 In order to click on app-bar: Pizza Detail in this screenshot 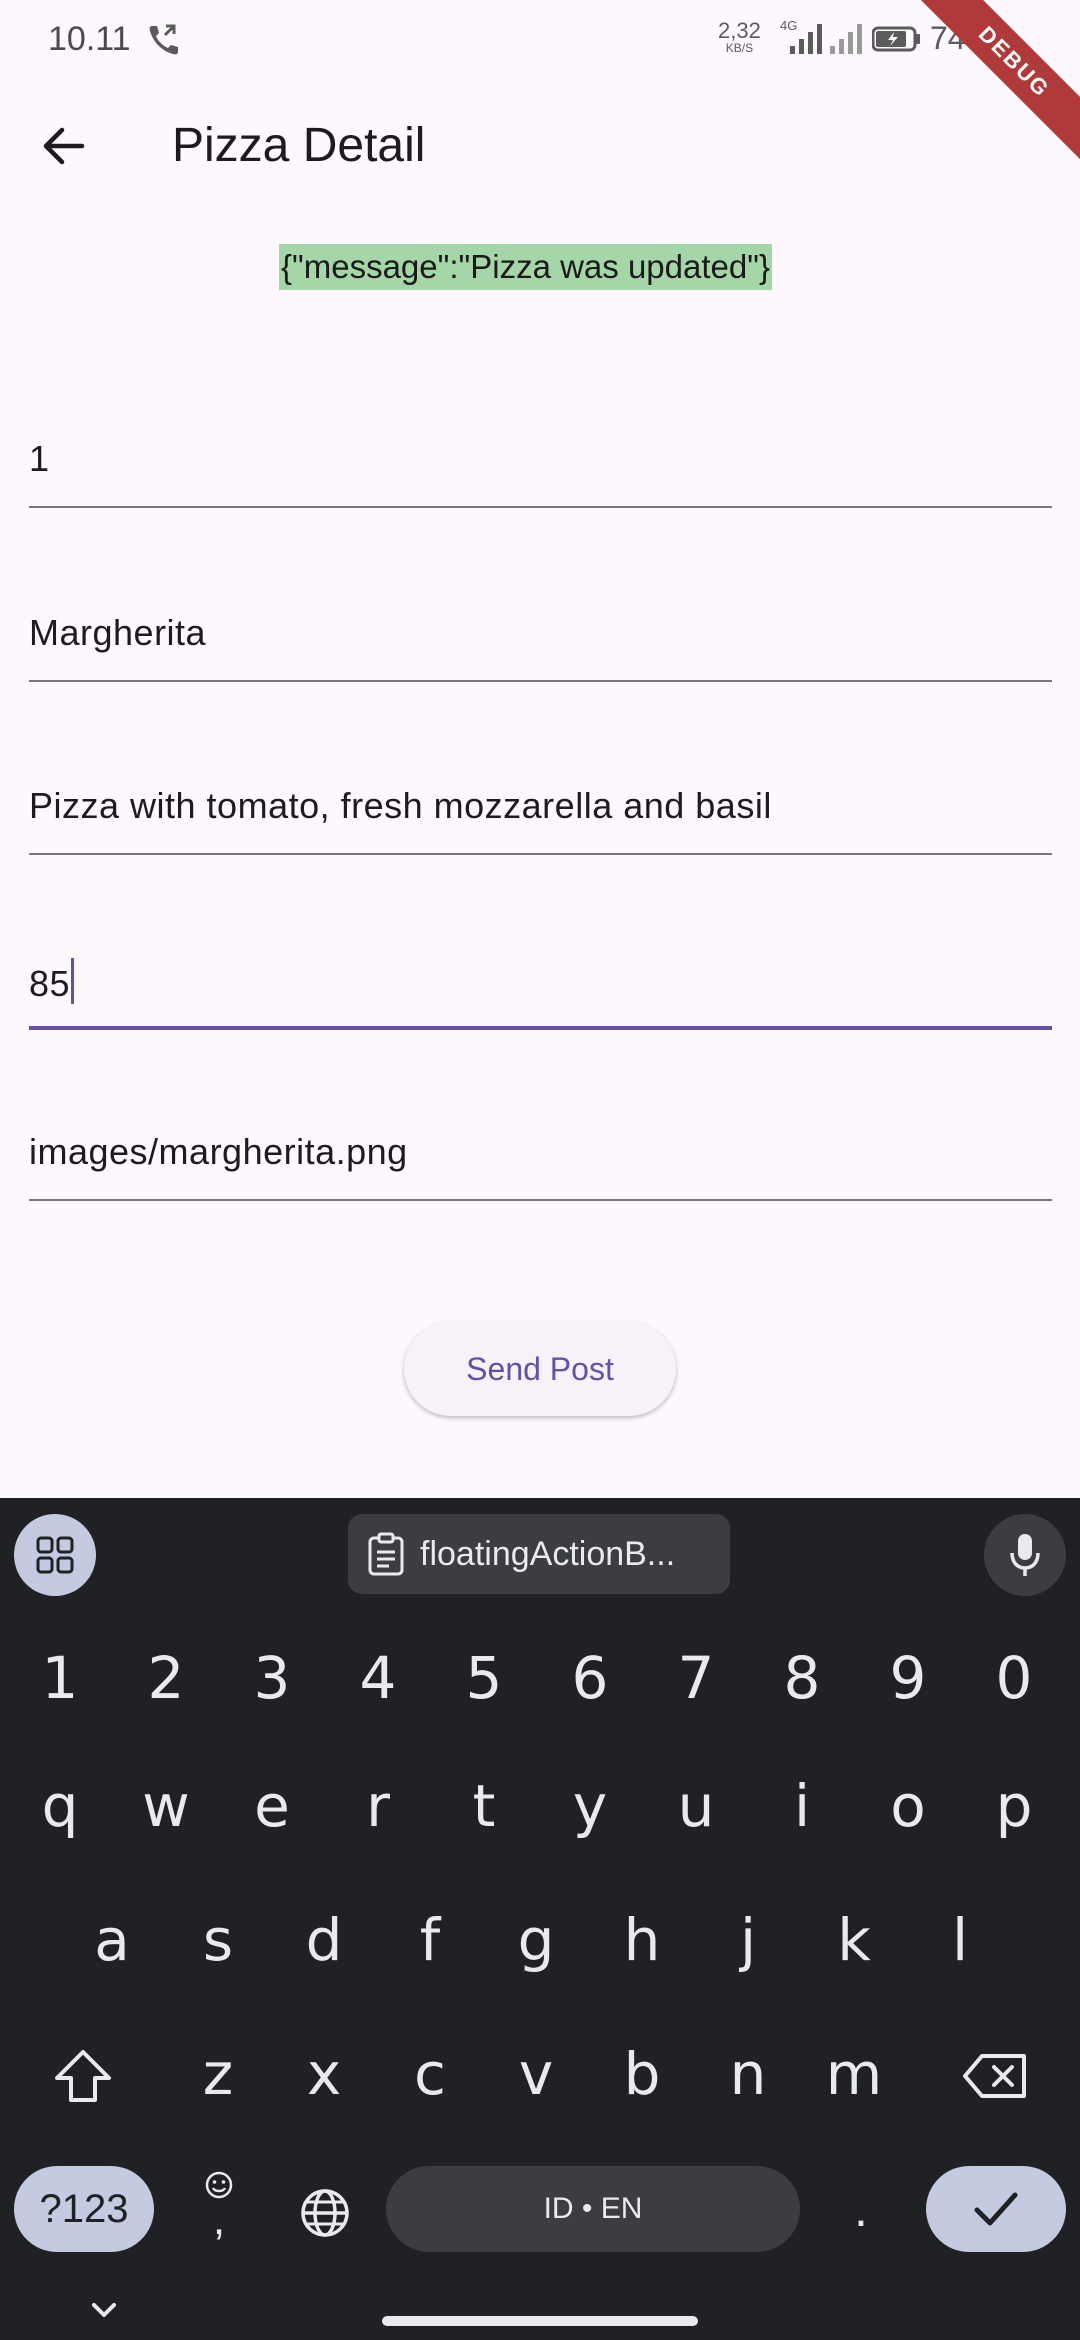, I will do `click(540, 145)`.